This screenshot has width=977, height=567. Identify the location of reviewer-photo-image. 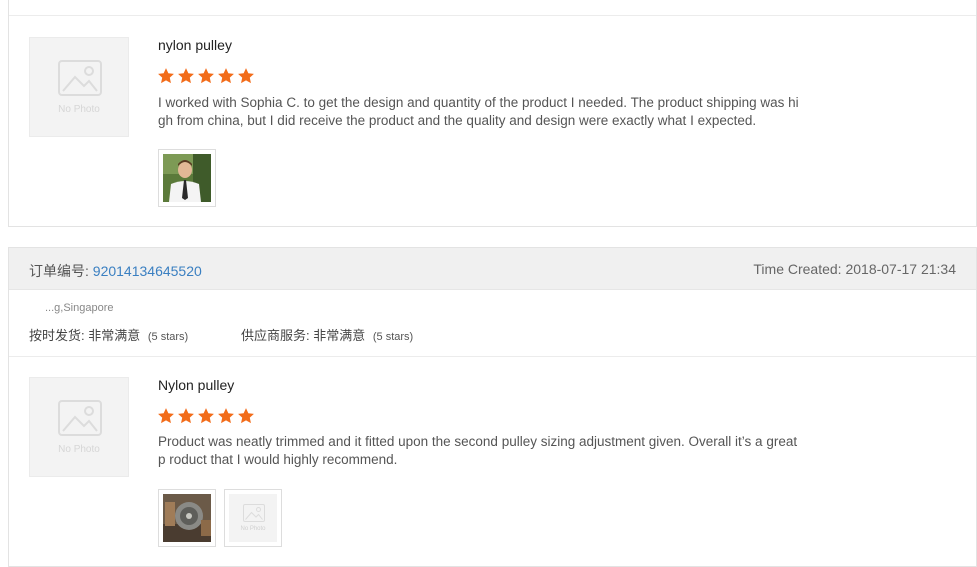
(187, 178).